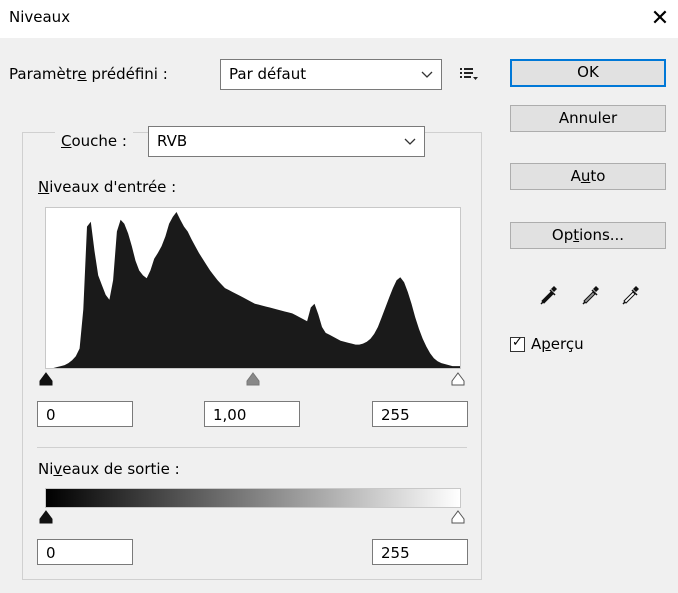  Describe the element at coordinates (109, 469) in the screenshot. I see `output-levels-label: Niveaux de sortie :` at that location.